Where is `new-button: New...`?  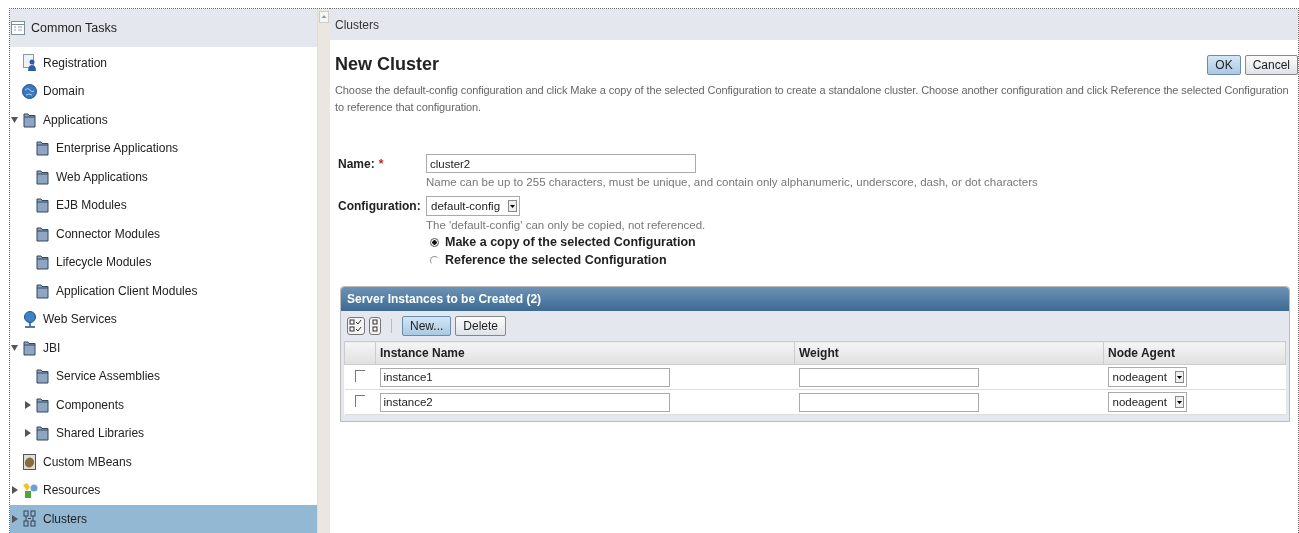 new-button: New... is located at coordinates (427, 326).